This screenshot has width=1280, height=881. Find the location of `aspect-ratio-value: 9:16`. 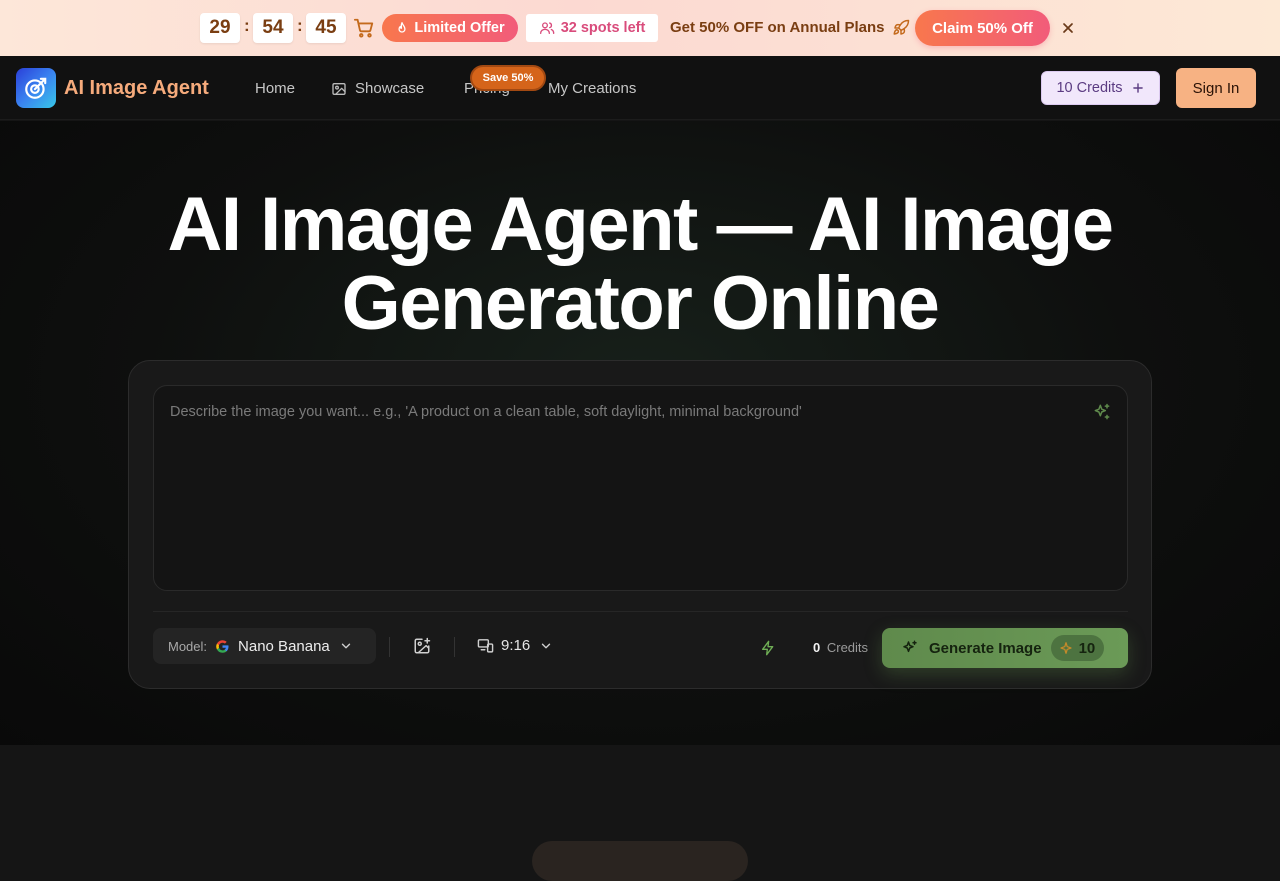

aspect-ratio-value: 9:16 is located at coordinates (516, 645).